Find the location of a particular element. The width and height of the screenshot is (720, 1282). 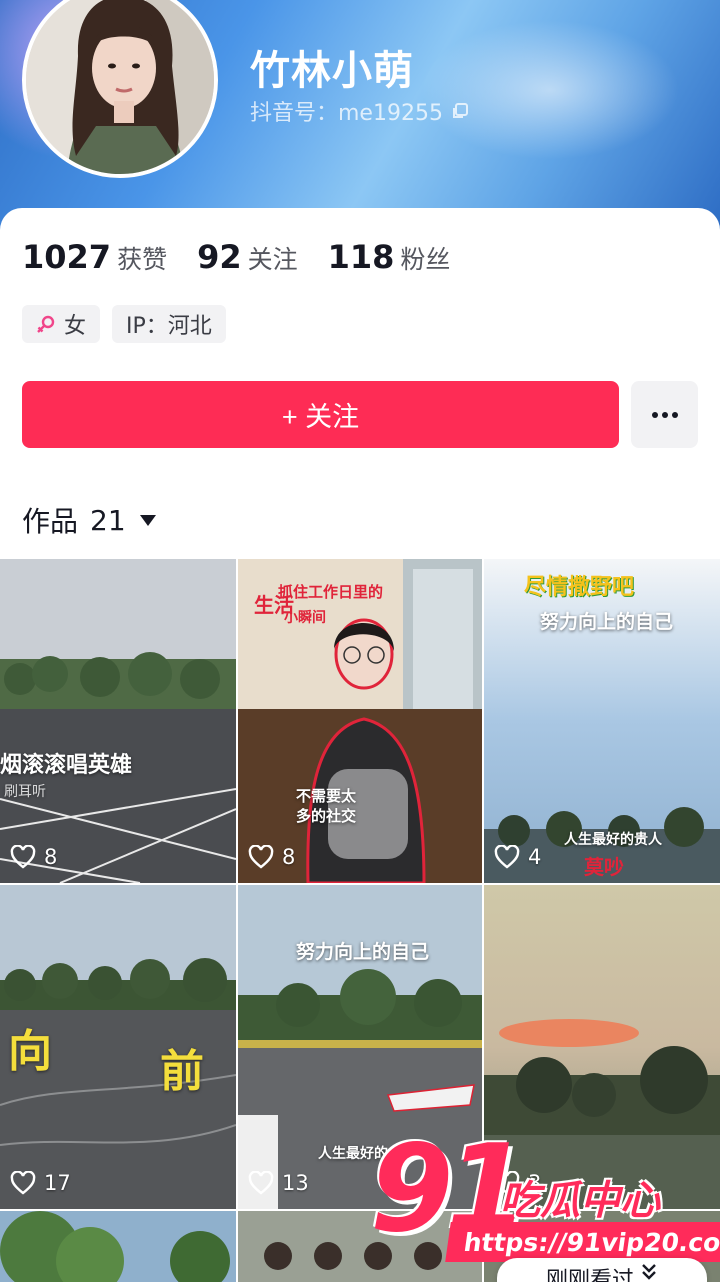

thumbnail-caption-2: 莫吵 is located at coordinates (604, 867).